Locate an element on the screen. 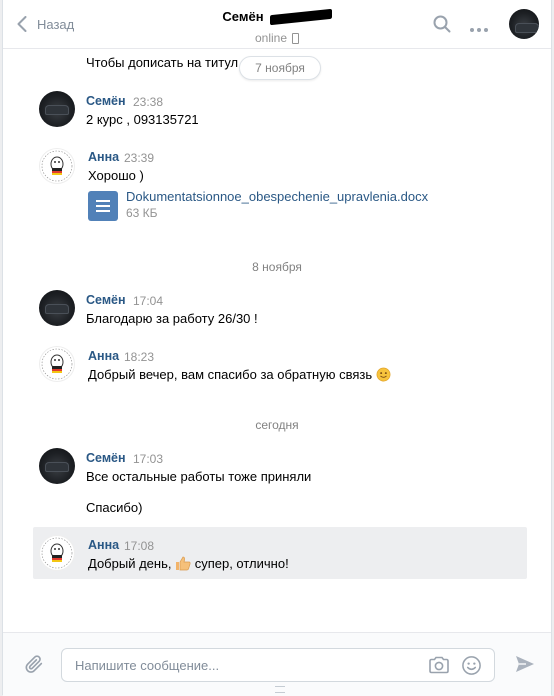 The width and height of the screenshot is (554, 696). message-text: Спасибо) is located at coordinates (114, 507).